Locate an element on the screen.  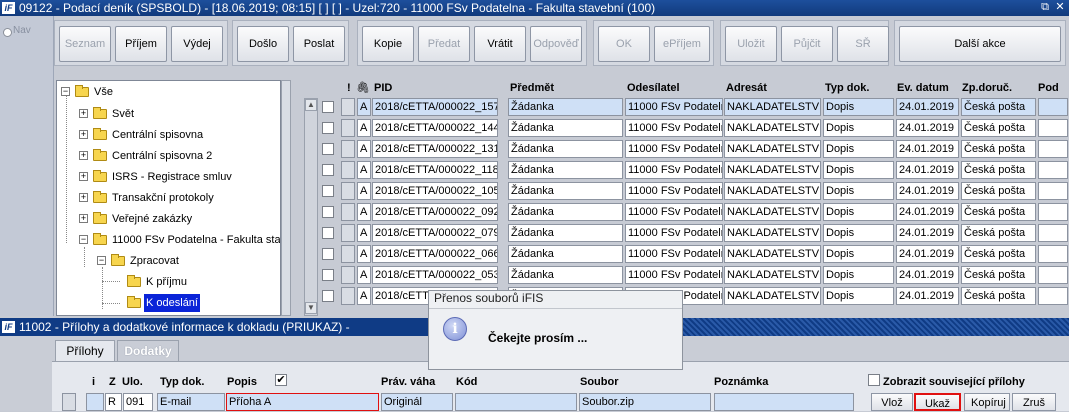
col-header-predmet: Předmět is located at coordinates (532, 88).